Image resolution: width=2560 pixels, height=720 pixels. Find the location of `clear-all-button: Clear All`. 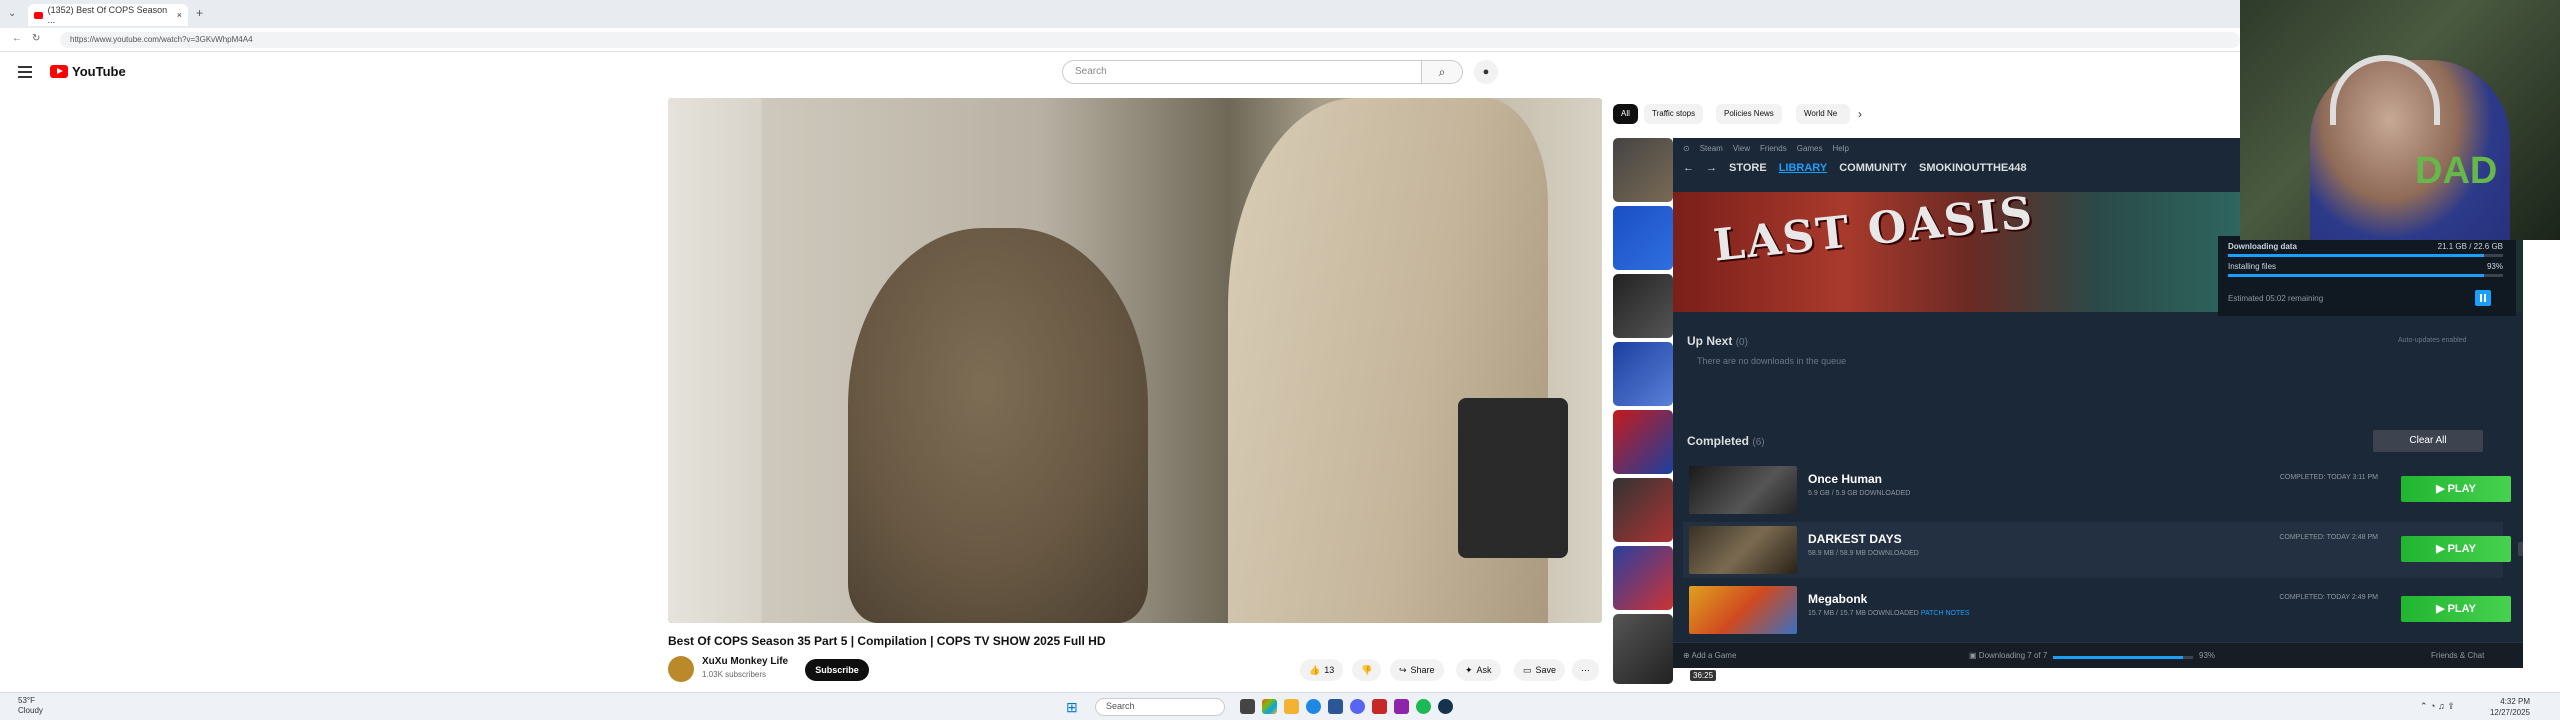

clear-all-button: Clear All is located at coordinates (2428, 441).